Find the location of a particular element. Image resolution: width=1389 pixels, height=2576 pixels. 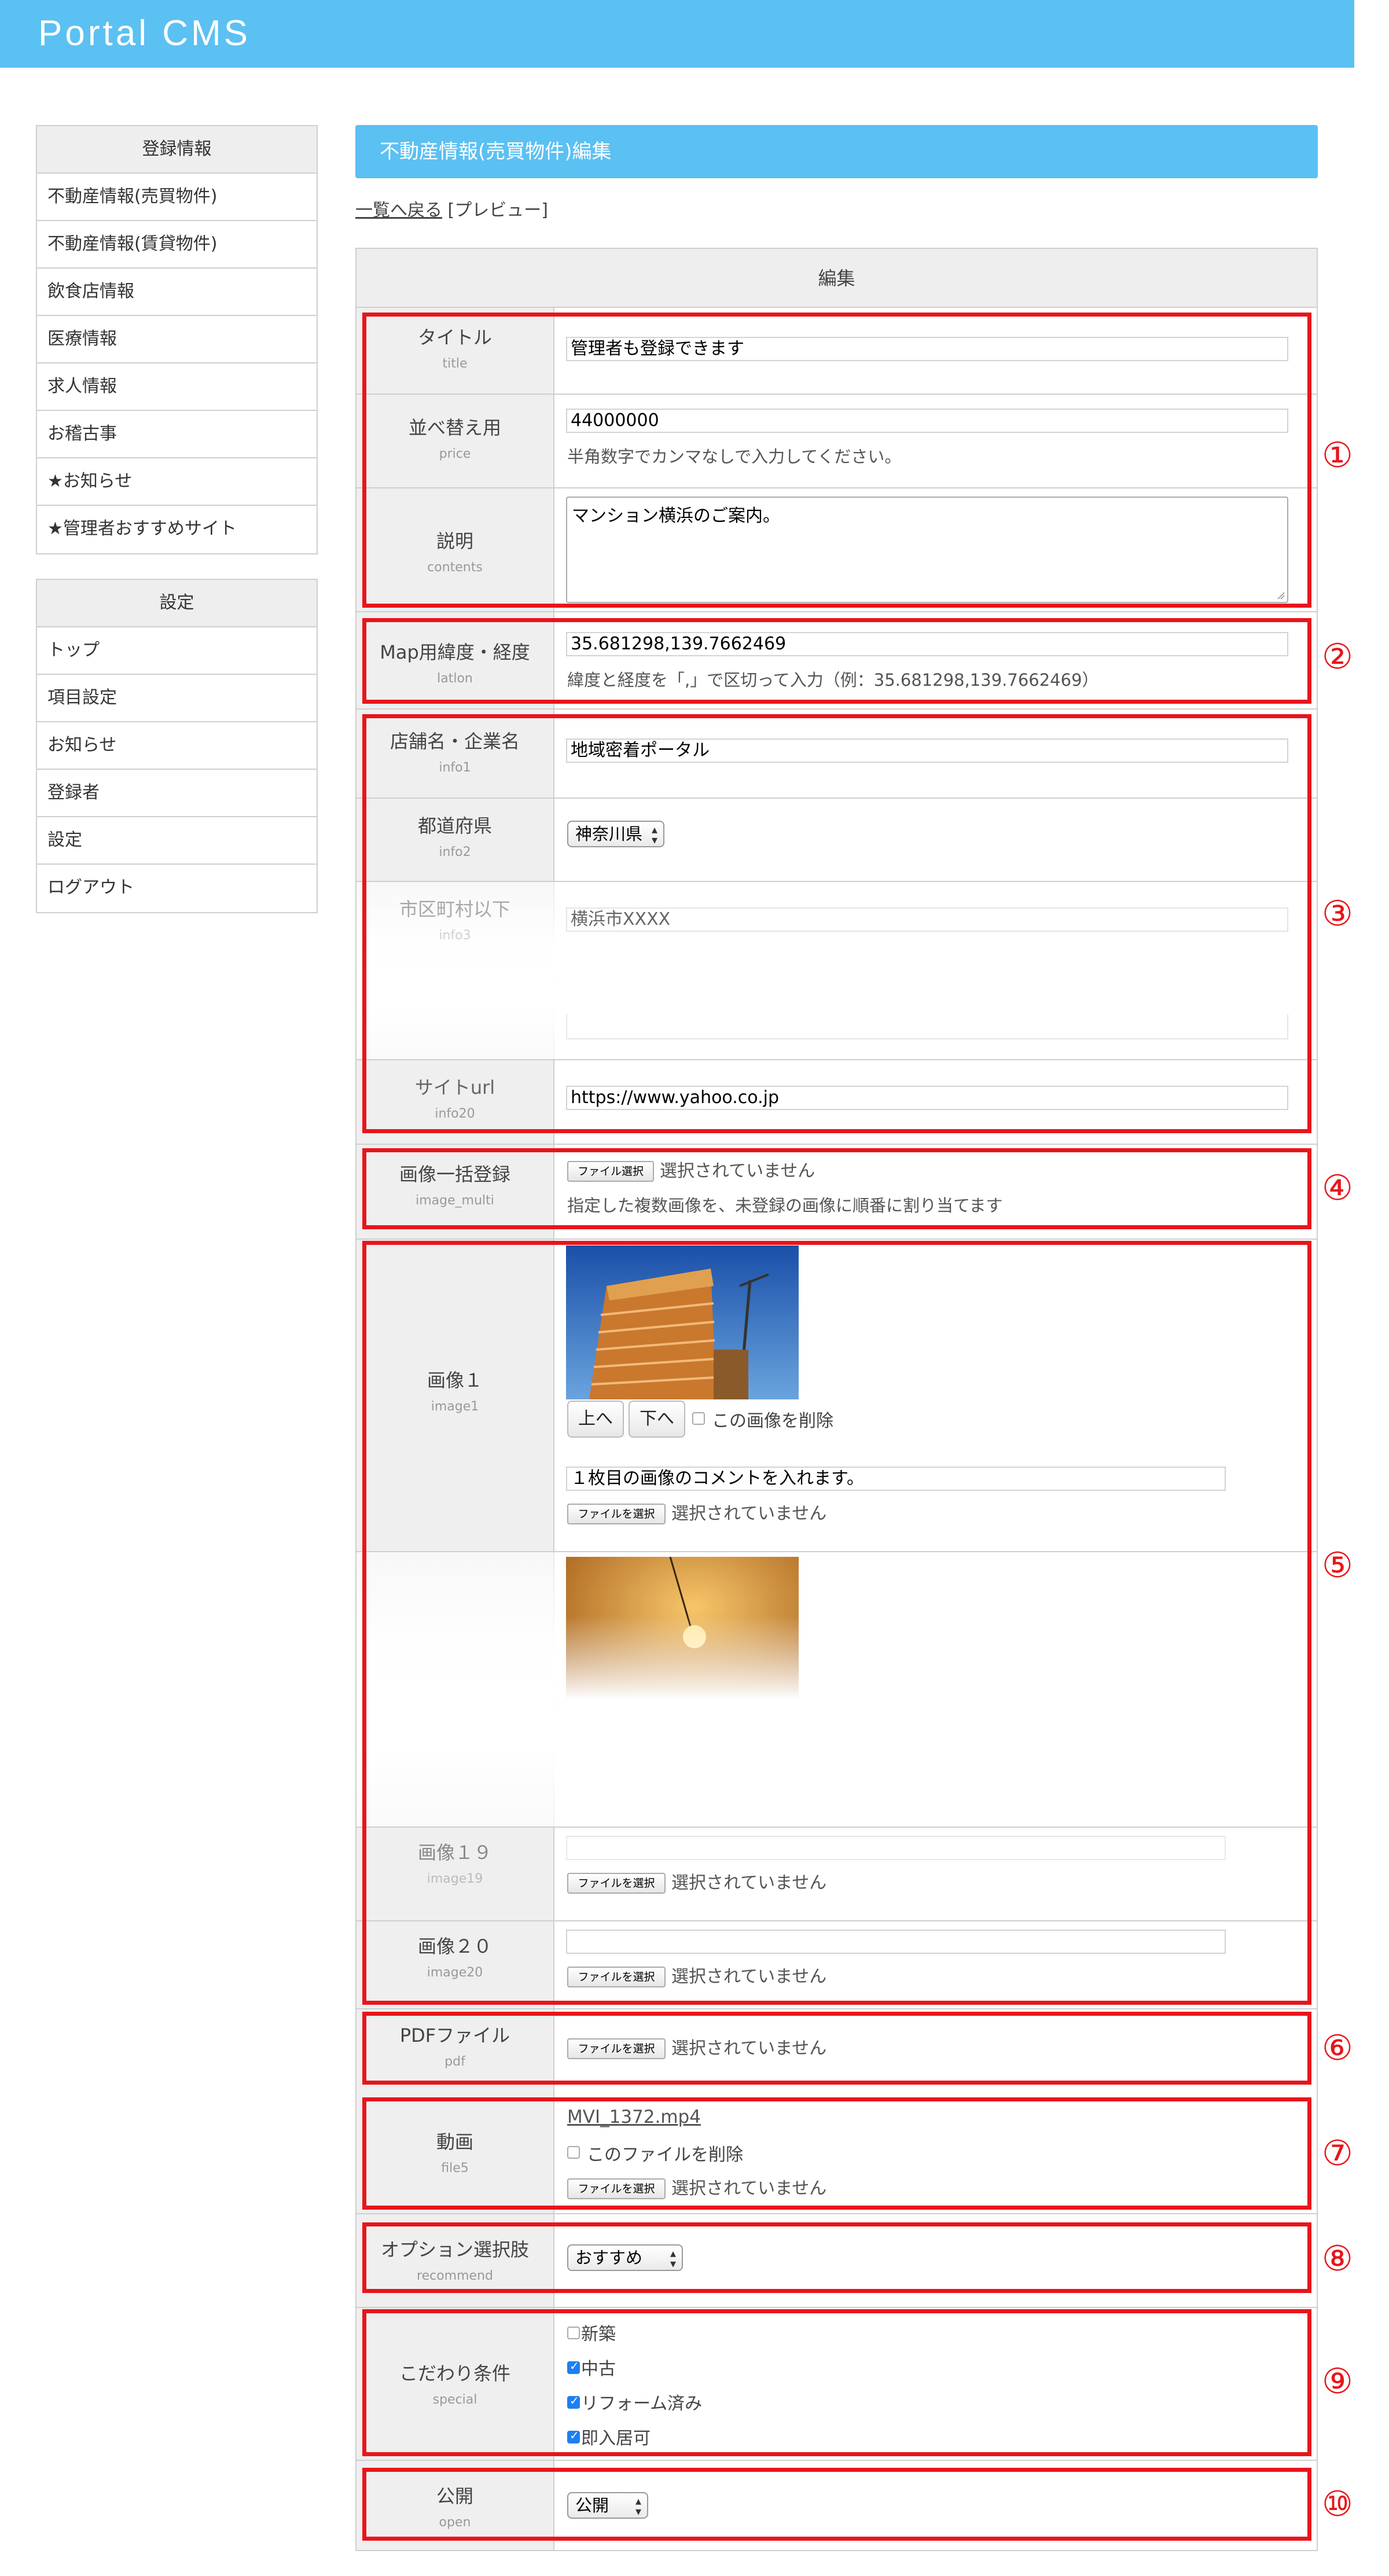

sidebar-item-users: 登録者 is located at coordinates (177, 793).